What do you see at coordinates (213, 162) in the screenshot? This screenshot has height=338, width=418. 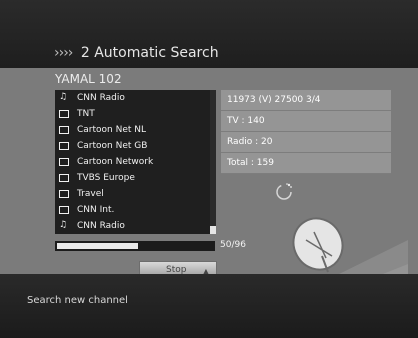 I see `list-scrollbar` at bounding box center [213, 162].